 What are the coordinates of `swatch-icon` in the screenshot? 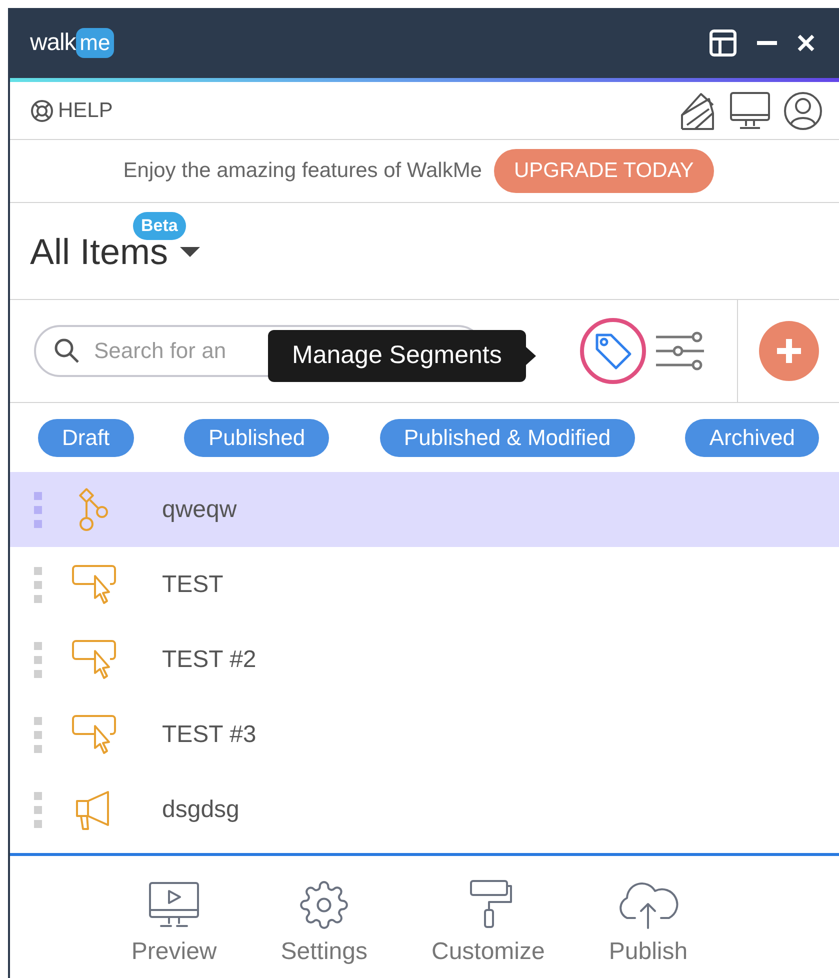 It's located at (698, 110).